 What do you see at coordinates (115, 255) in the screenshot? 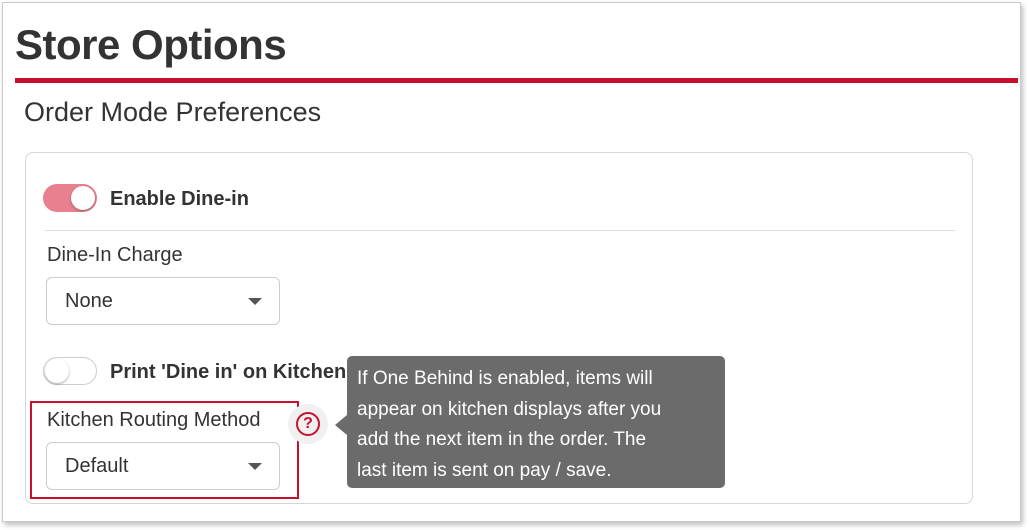
I see `dine-in-charge-label: Dine-In Charge` at bounding box center [115, 255].